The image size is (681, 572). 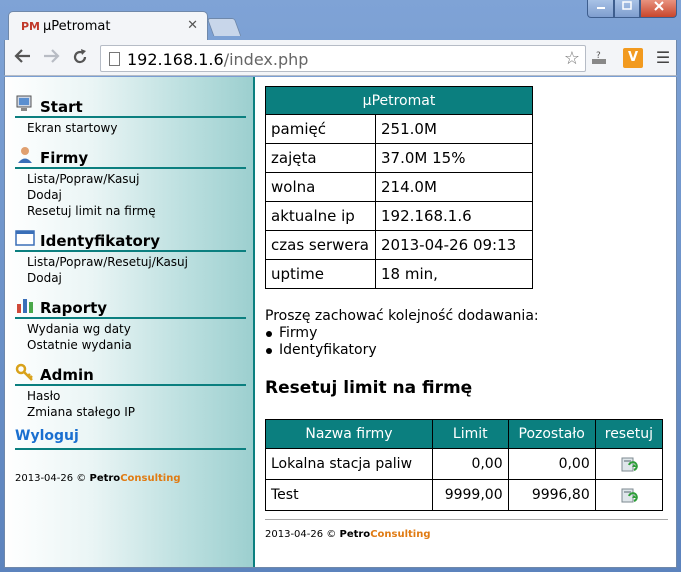 I want to click on table-row: aktualne ip 192.168.1.6, so click(x=399, y=216).